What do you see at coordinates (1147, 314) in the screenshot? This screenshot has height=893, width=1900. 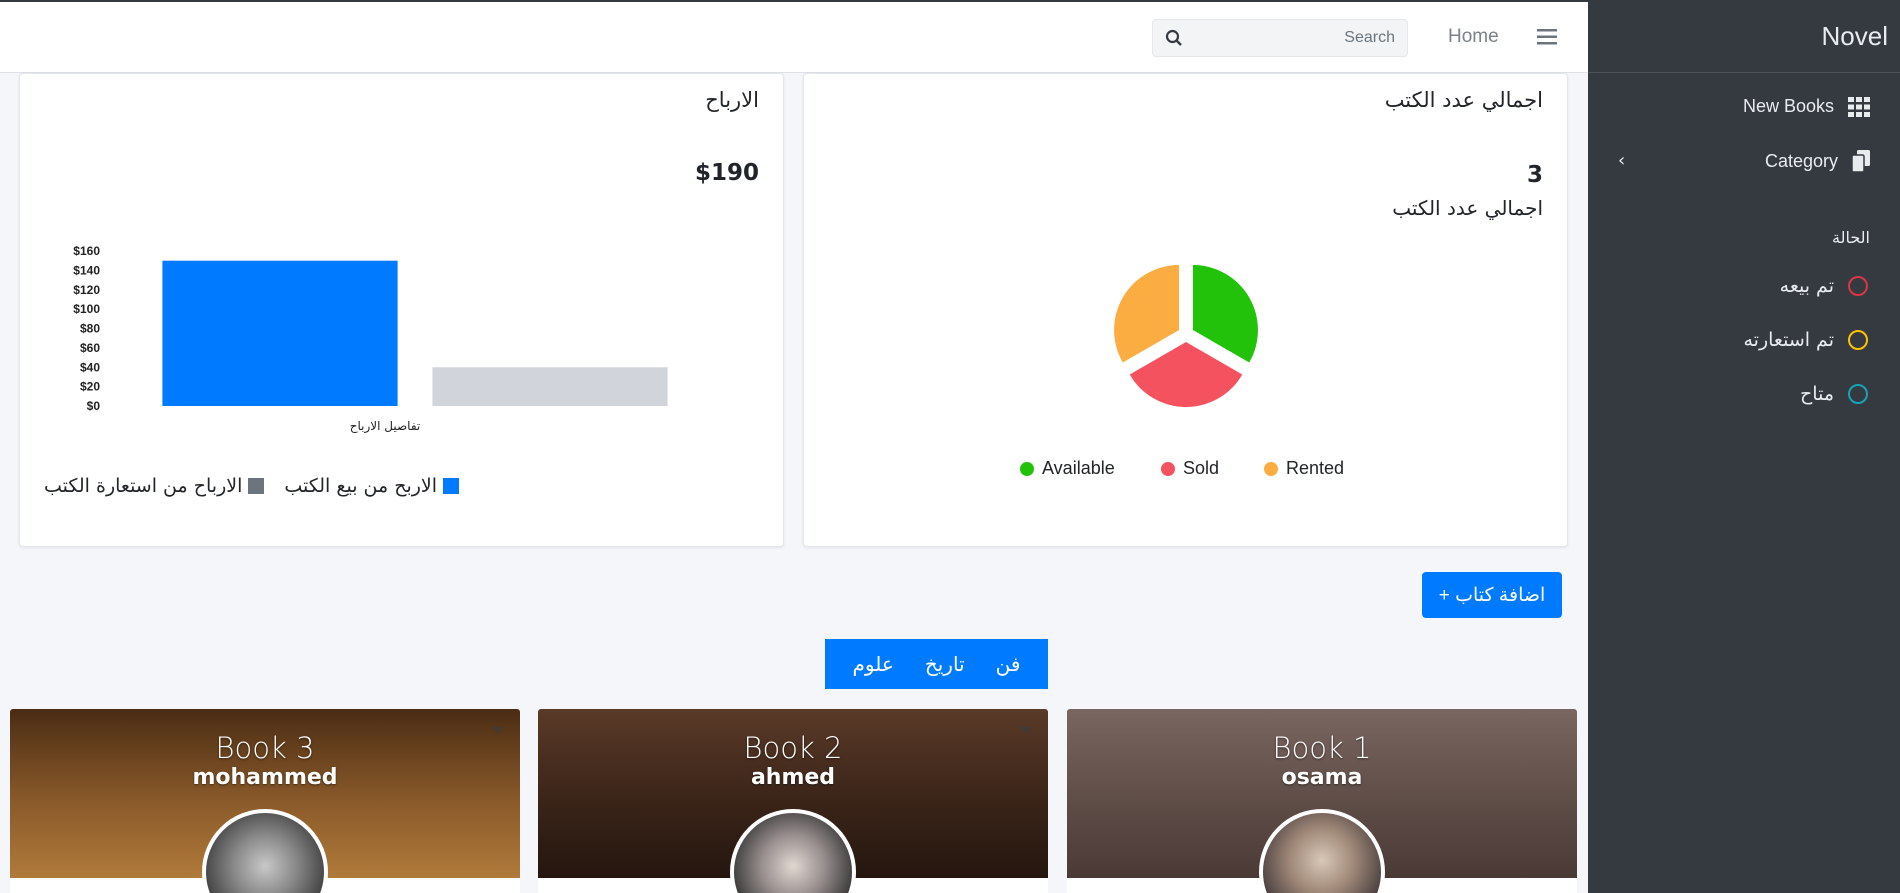 I see `pie-slice-rented` at bounding box center [1147, 314].